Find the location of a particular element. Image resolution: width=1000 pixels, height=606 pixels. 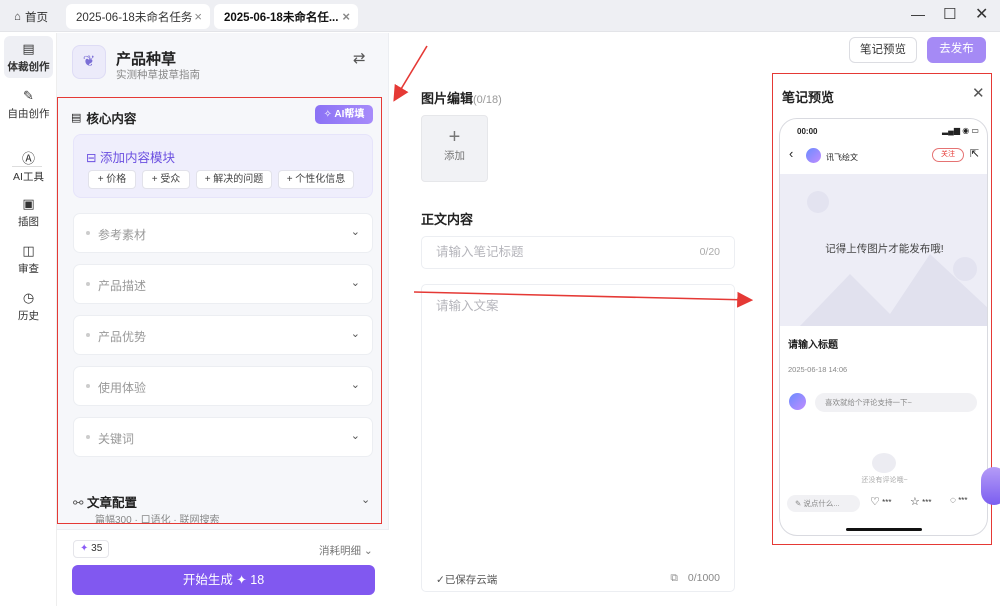

add-module-link: ⊟ 添加内容模块 is located at coordinates (130, 156).